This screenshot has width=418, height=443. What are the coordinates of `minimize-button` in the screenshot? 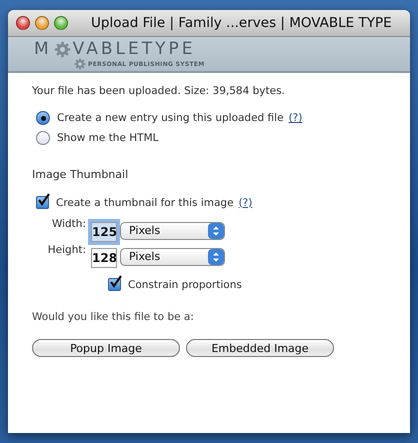 It's located at (42, 23).